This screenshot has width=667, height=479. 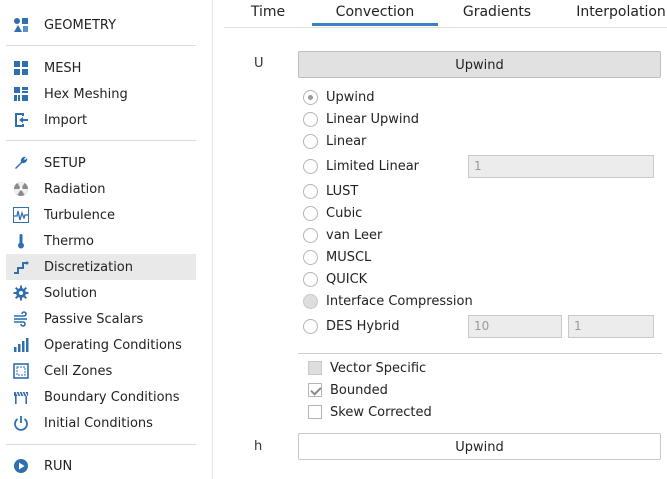 What do you see at coordinates (561, 166) in the screenshot?
I see `limited-linear-coefficient-input: 1` at bounding box center [561, 166].